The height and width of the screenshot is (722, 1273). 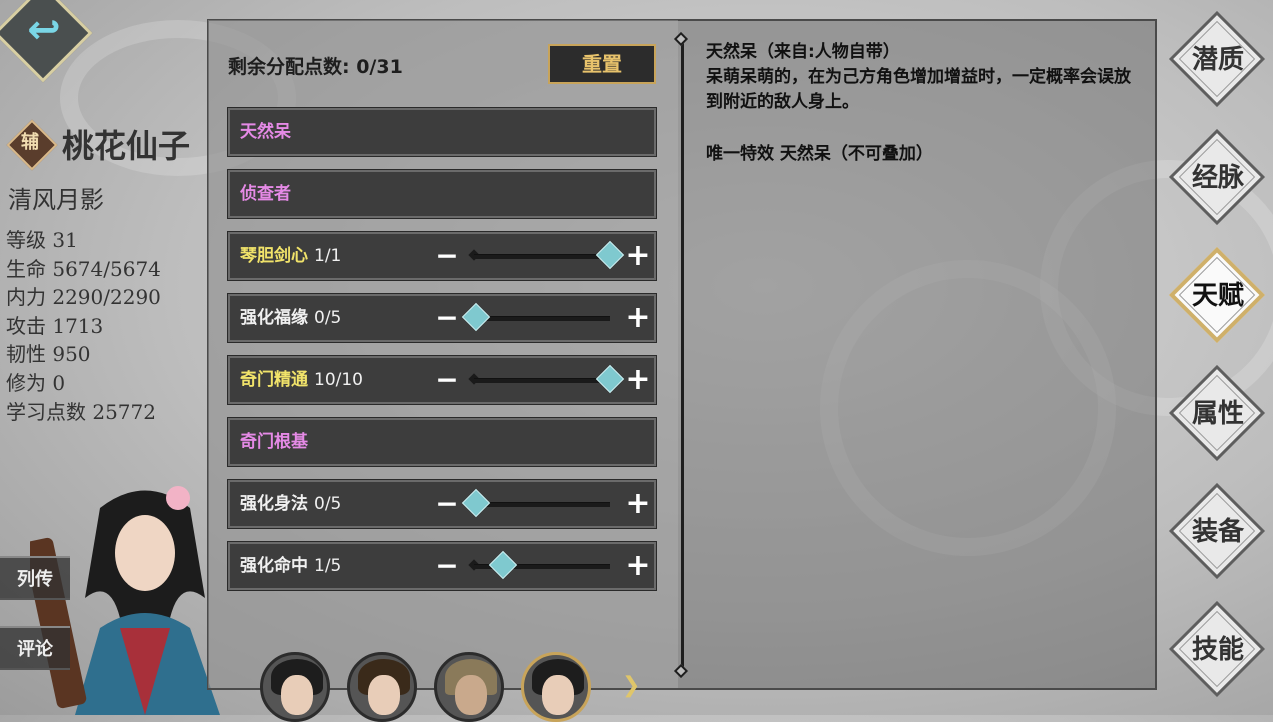 I want to click on nav-potential: 潜质, so click(x=1218, y=60).